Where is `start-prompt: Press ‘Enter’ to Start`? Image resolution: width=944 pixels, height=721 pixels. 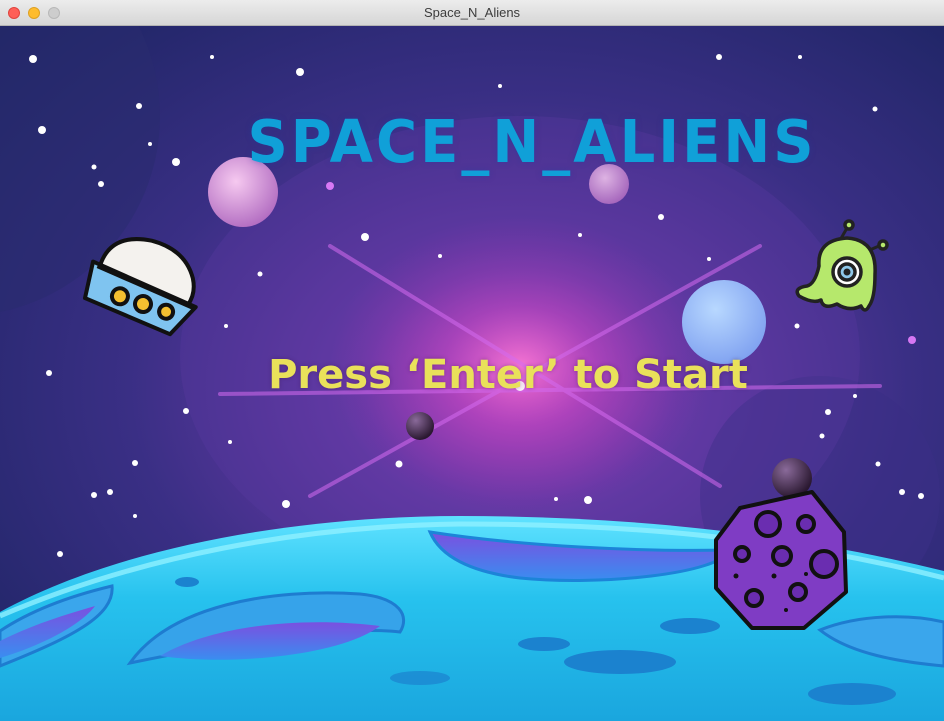
start-prompt: Press ‘Enter’ to Start is located at coordinates (508, 375).